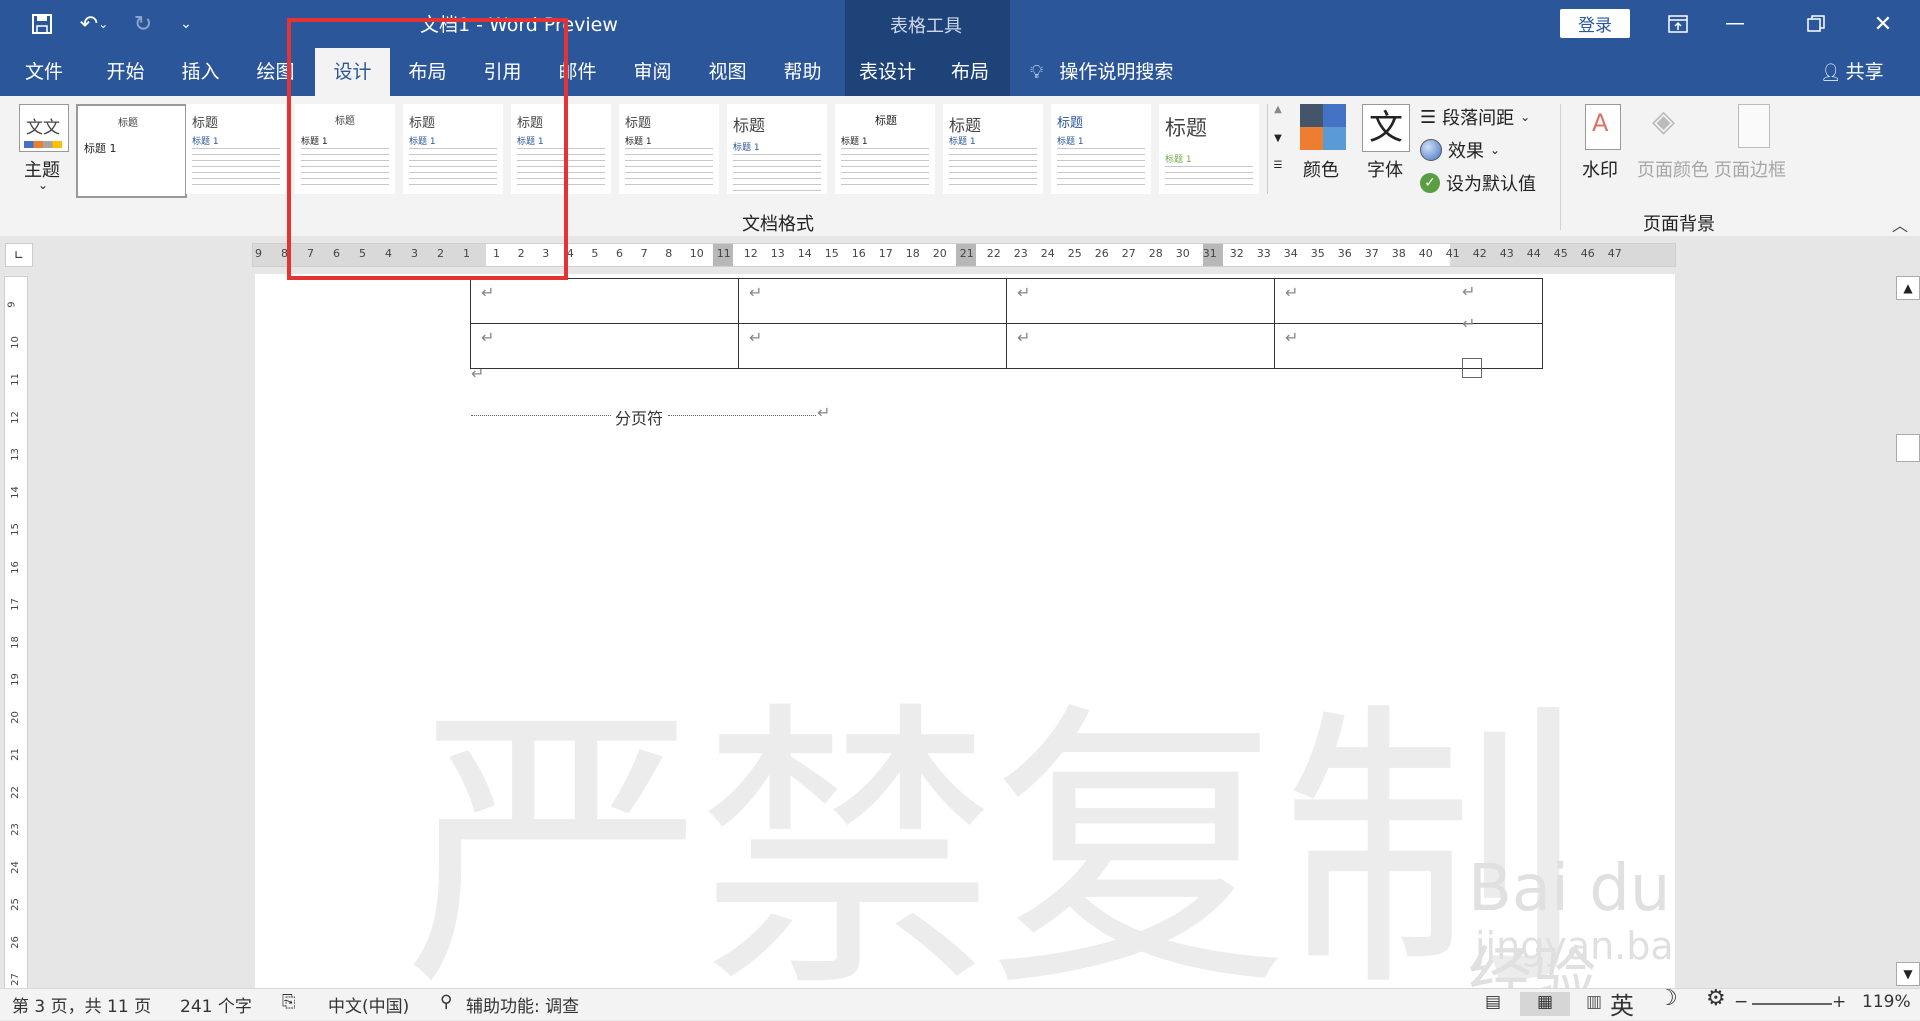 The image size is (1920, 1021). I want to click on ruler-number: 5, so click(595, 253).